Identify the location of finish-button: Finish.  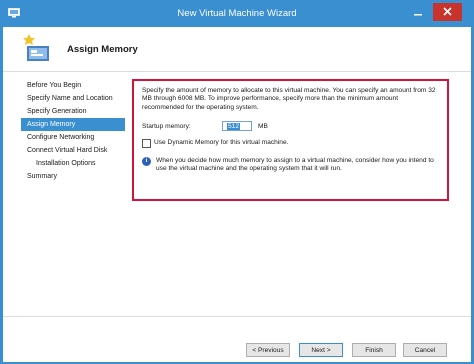
(374, 350).